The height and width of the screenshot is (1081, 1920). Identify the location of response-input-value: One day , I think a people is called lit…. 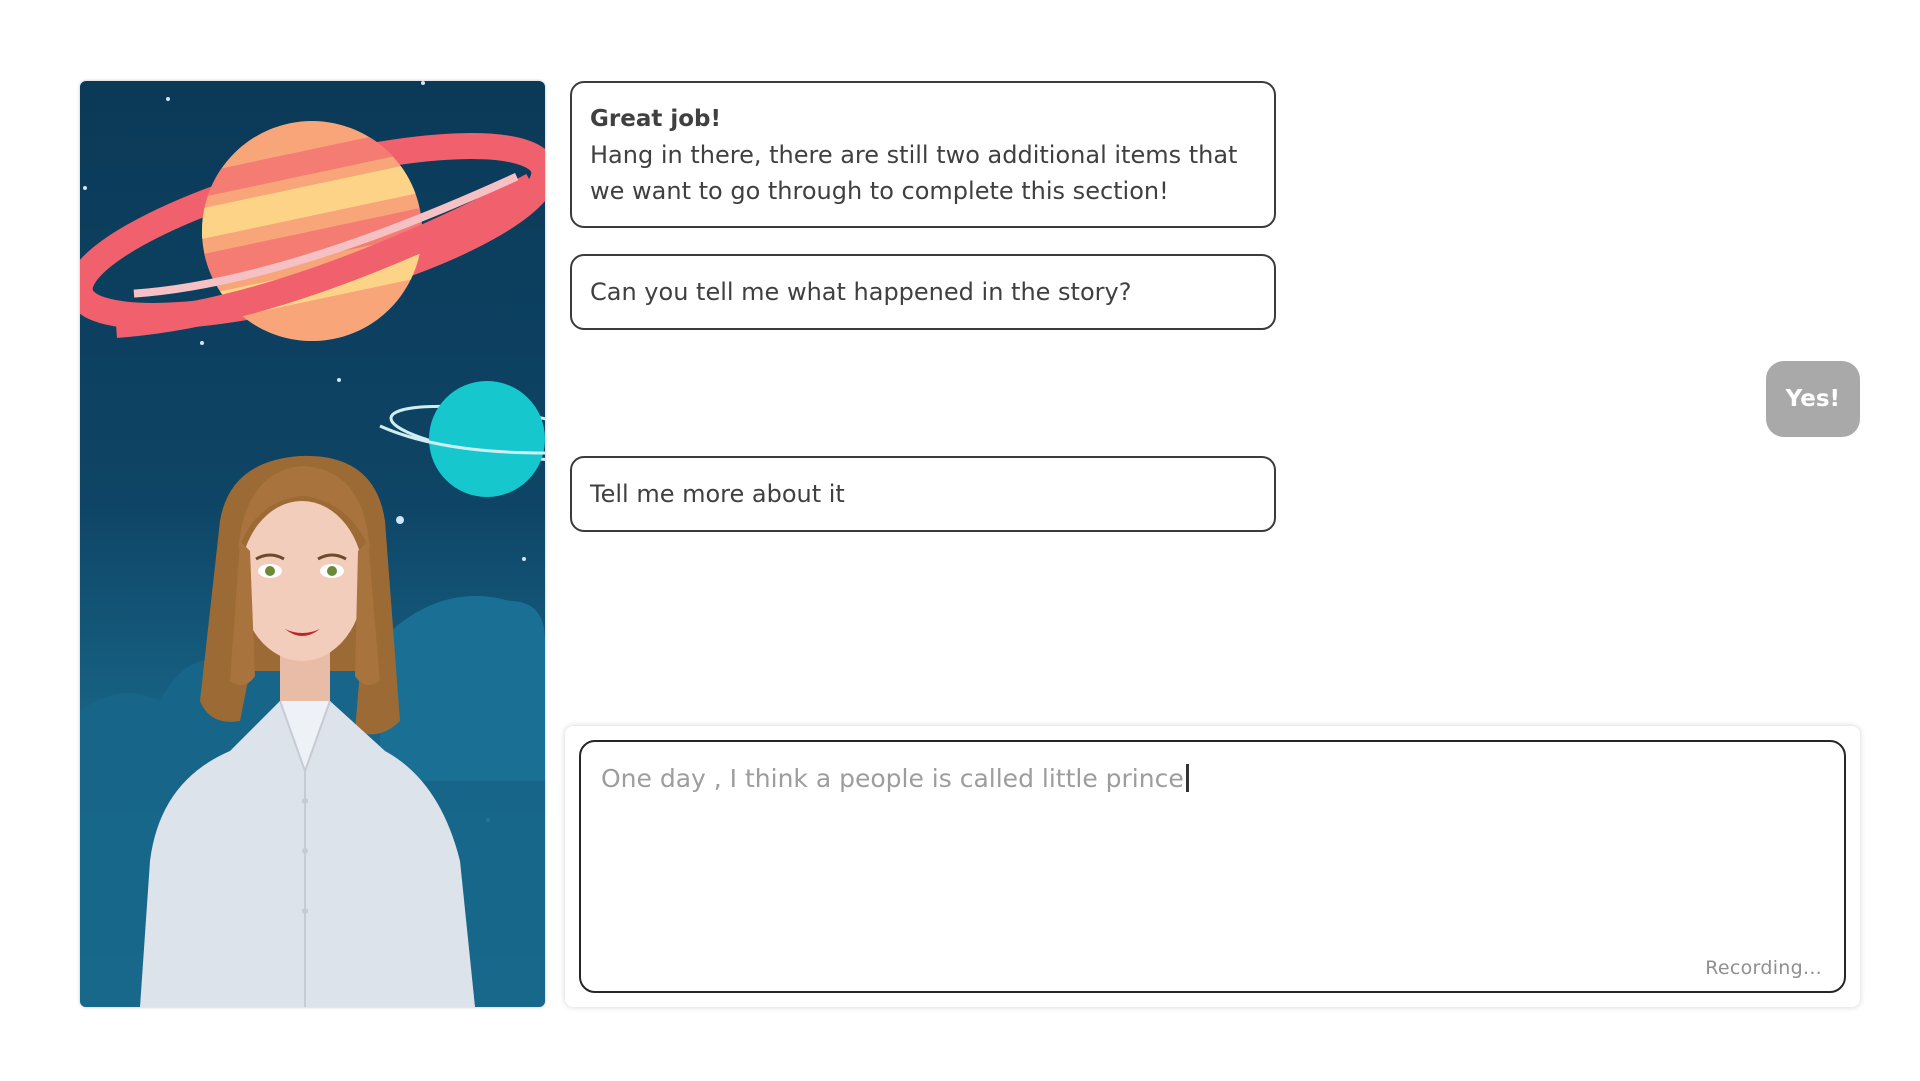
(892, 778).